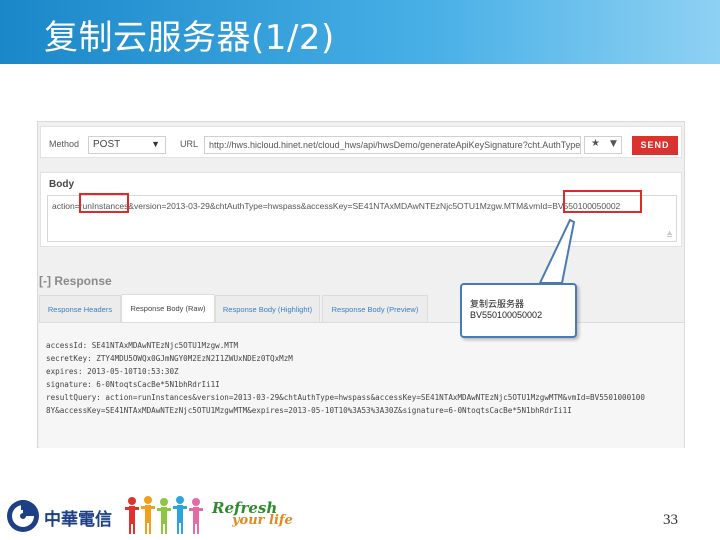  I want to click on method-label: Method, so click(64, 144).